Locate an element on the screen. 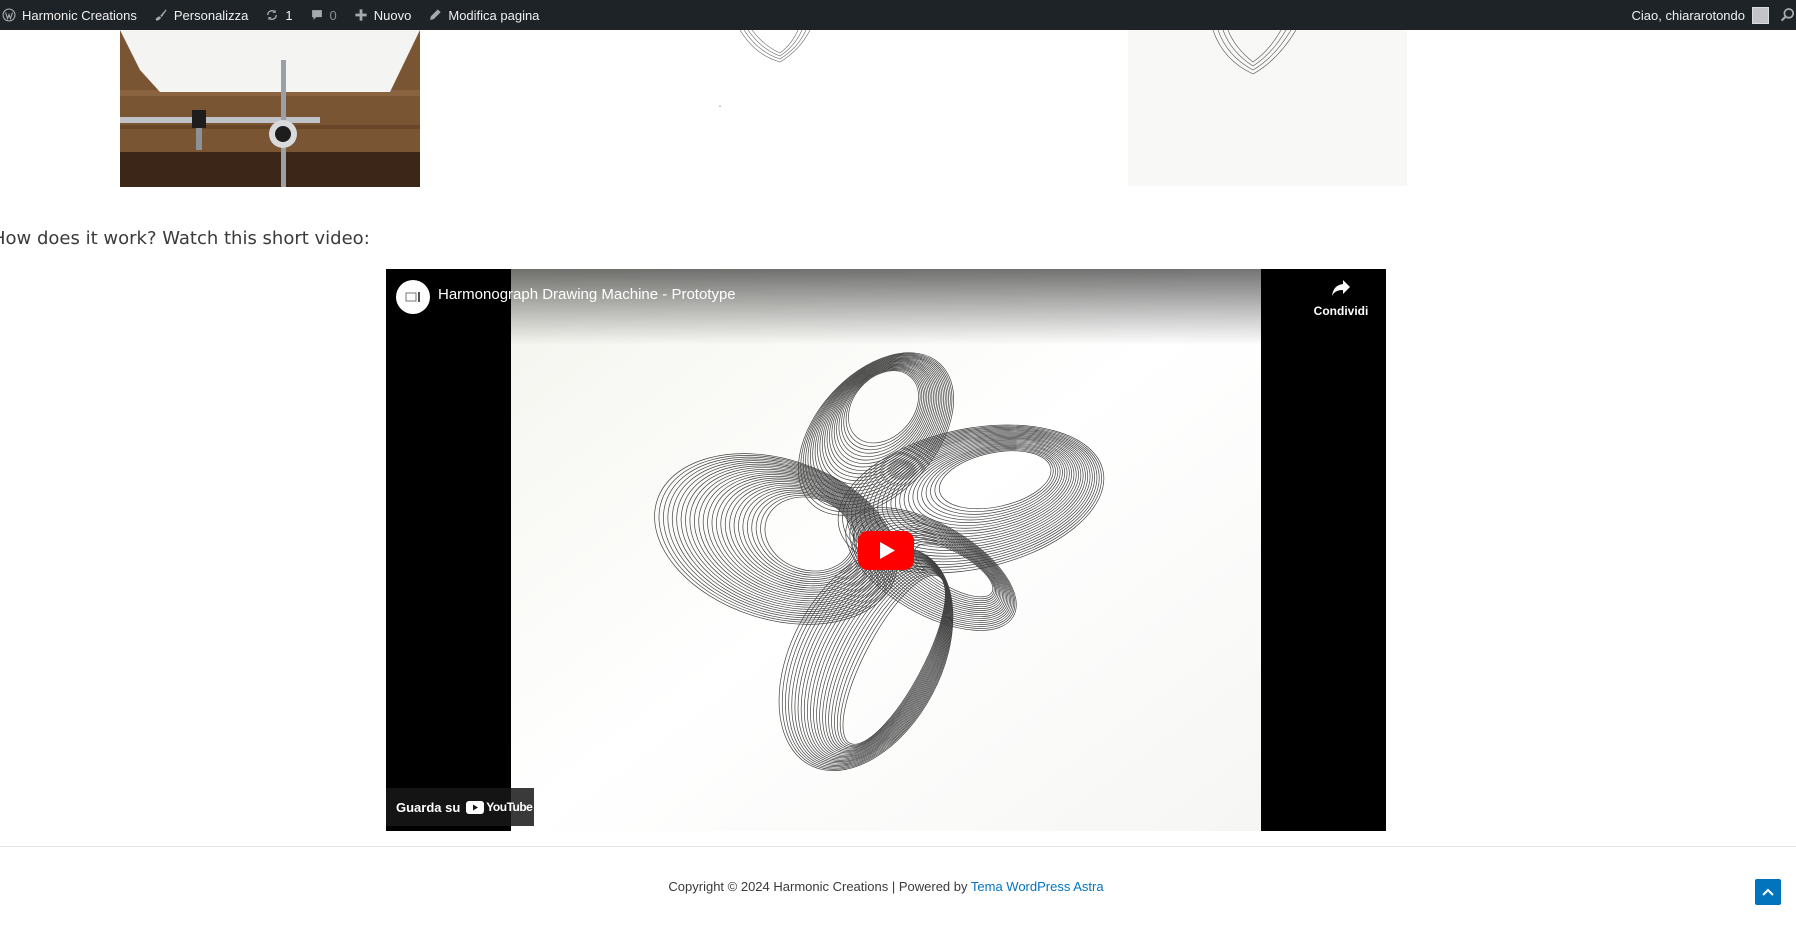  theme-link: Tema WordPress Astra is located at coordinates (1037, 886).